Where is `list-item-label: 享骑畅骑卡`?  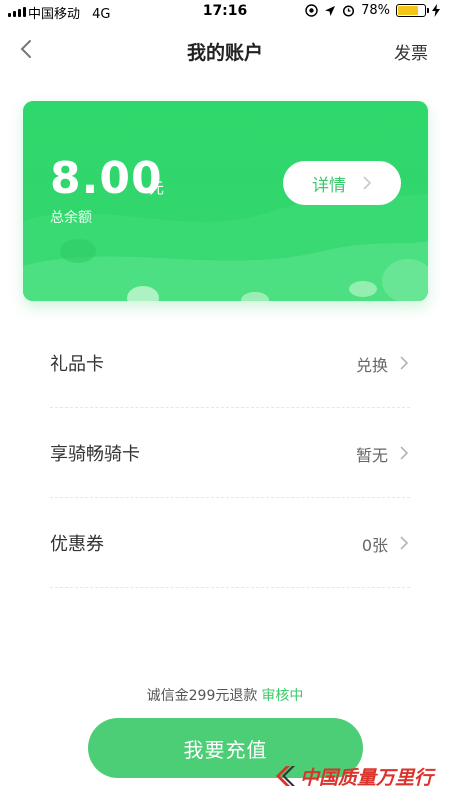 list-item-label: 享骑畅骑卡 is located at coordinates (95, 454).